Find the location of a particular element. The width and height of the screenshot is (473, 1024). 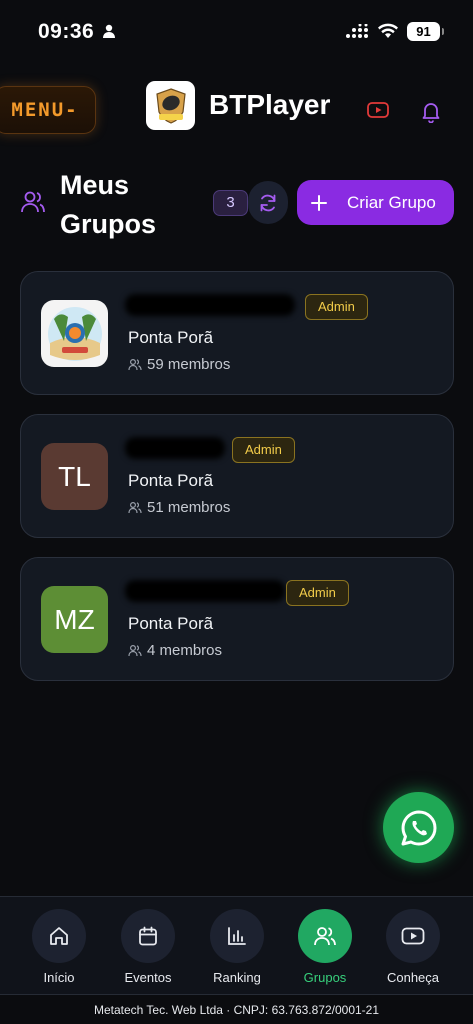

refresh-button is located at coordinates (268, 202).